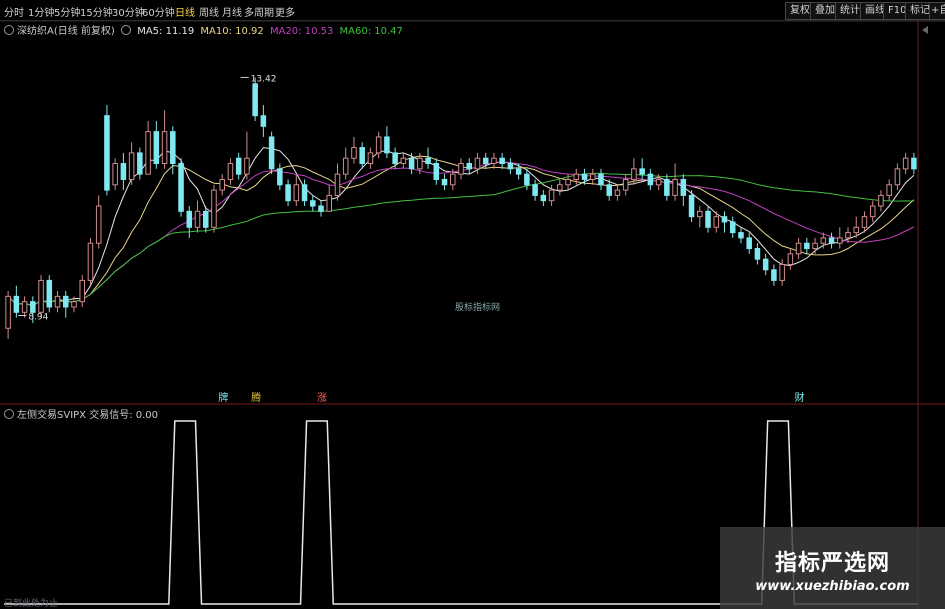 This screenshot has height=609, width=945. I want to click on watermark-url: www.xuezhibiao.com, so click(832, 586).